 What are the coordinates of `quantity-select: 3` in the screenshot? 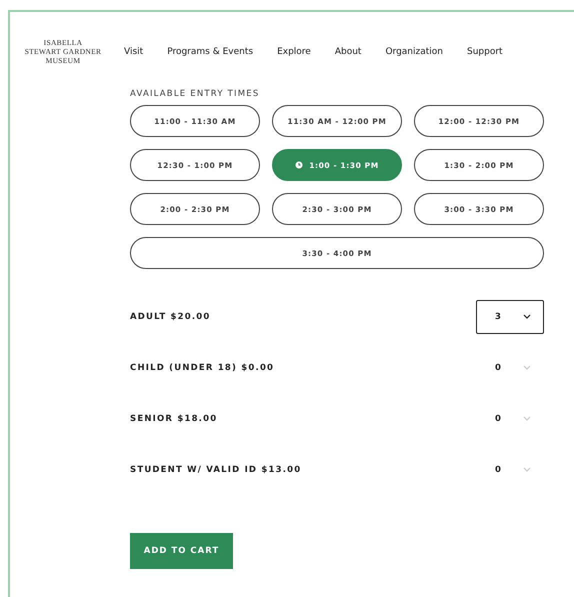 It's located at (510, 317).